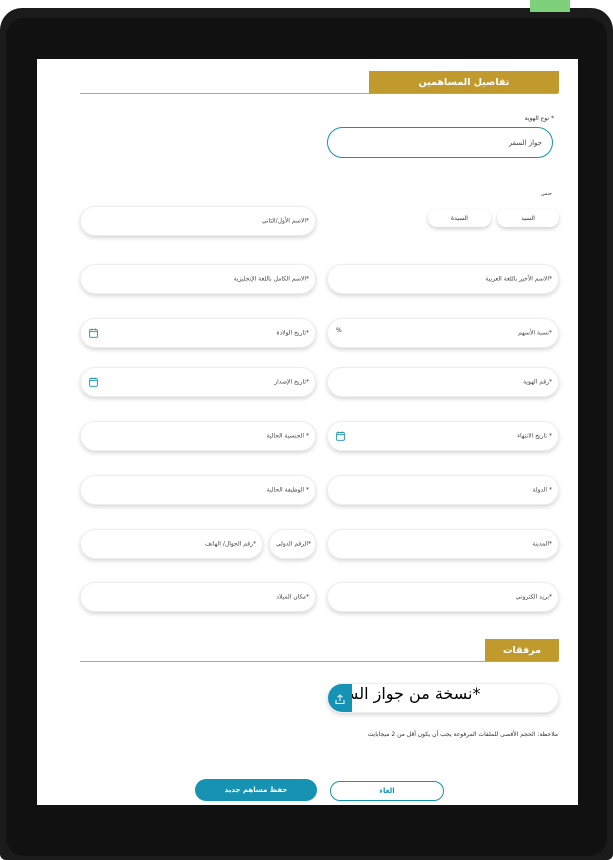 The width and height of the screenshot is (613, 860). I want to click on email-field: بريد الكتروني*, so click(443, 597).